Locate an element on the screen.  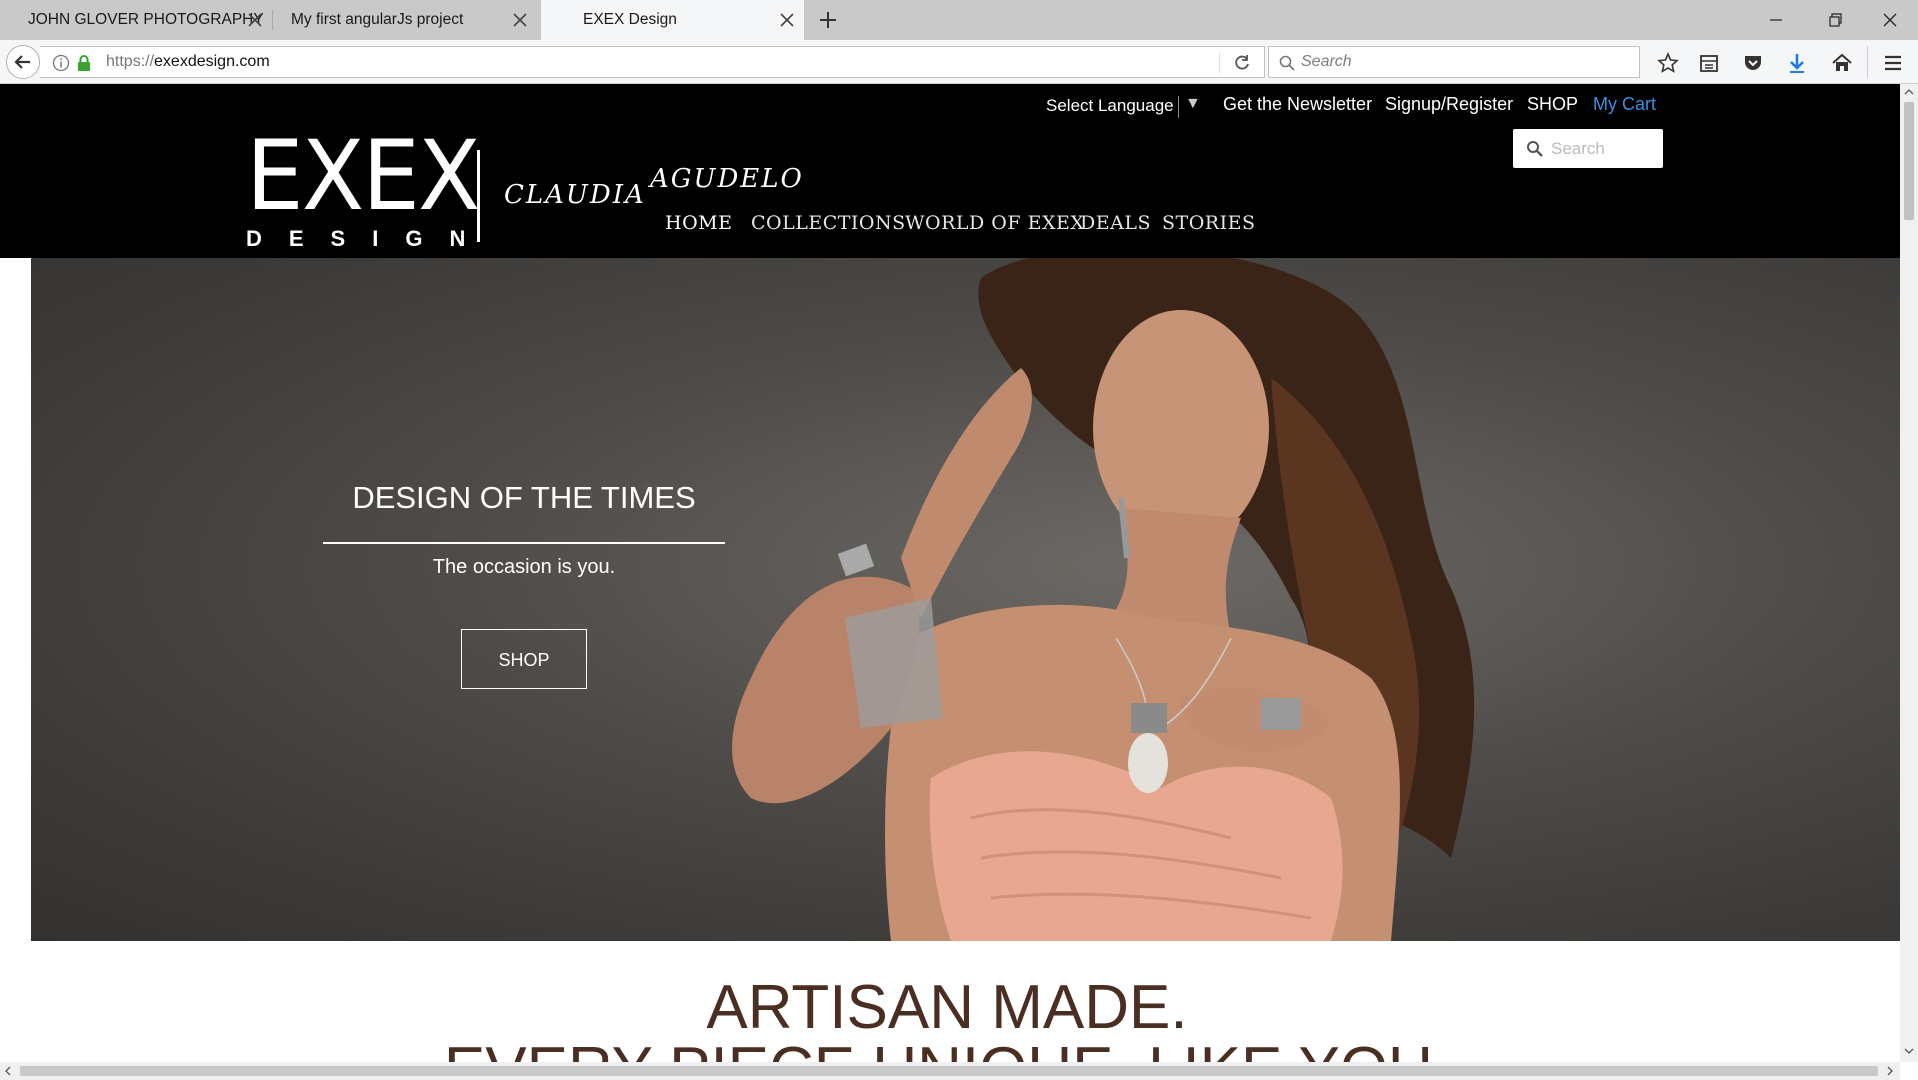
url-text: https://exexdesign.com is located at coordinates (188, 62).